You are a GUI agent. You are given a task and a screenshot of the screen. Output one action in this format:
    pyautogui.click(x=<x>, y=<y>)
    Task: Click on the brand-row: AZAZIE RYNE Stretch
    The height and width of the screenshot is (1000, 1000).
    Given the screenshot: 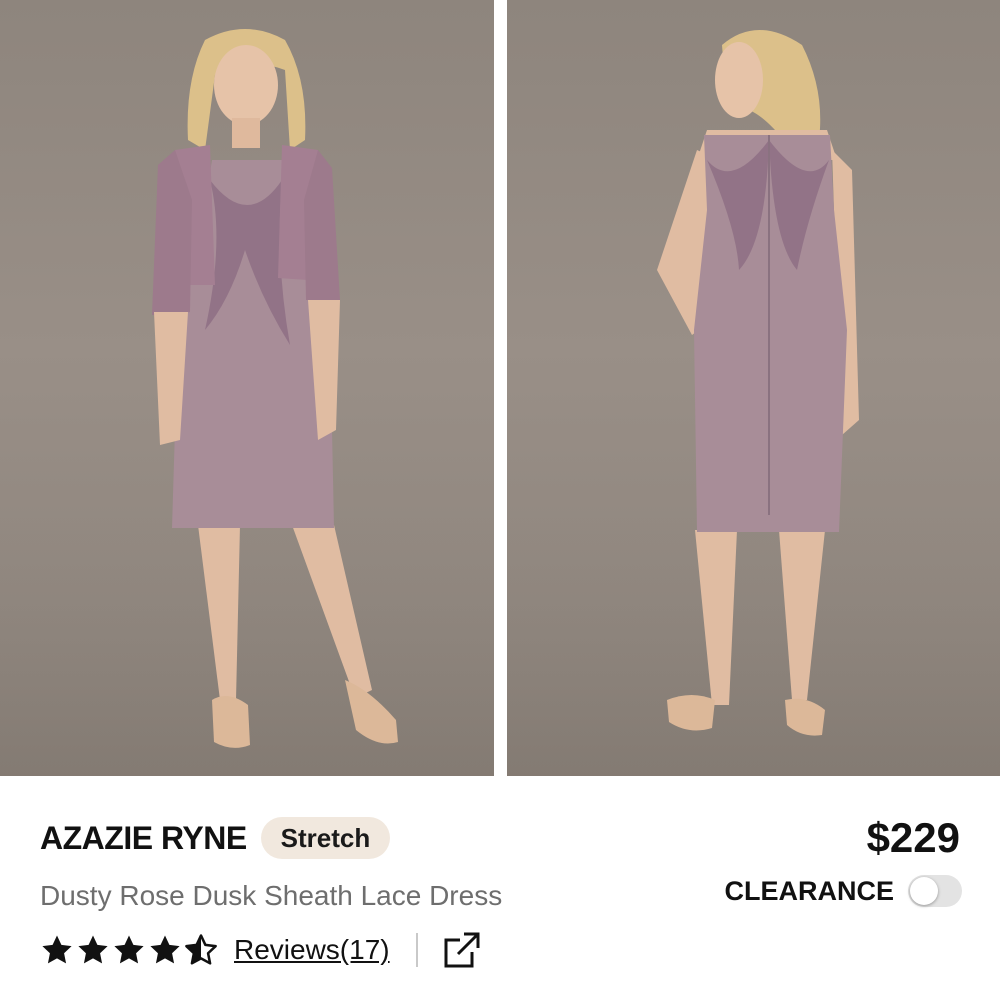 What is the action you would take?
    pyautogui.click(x=215, y=838)
    